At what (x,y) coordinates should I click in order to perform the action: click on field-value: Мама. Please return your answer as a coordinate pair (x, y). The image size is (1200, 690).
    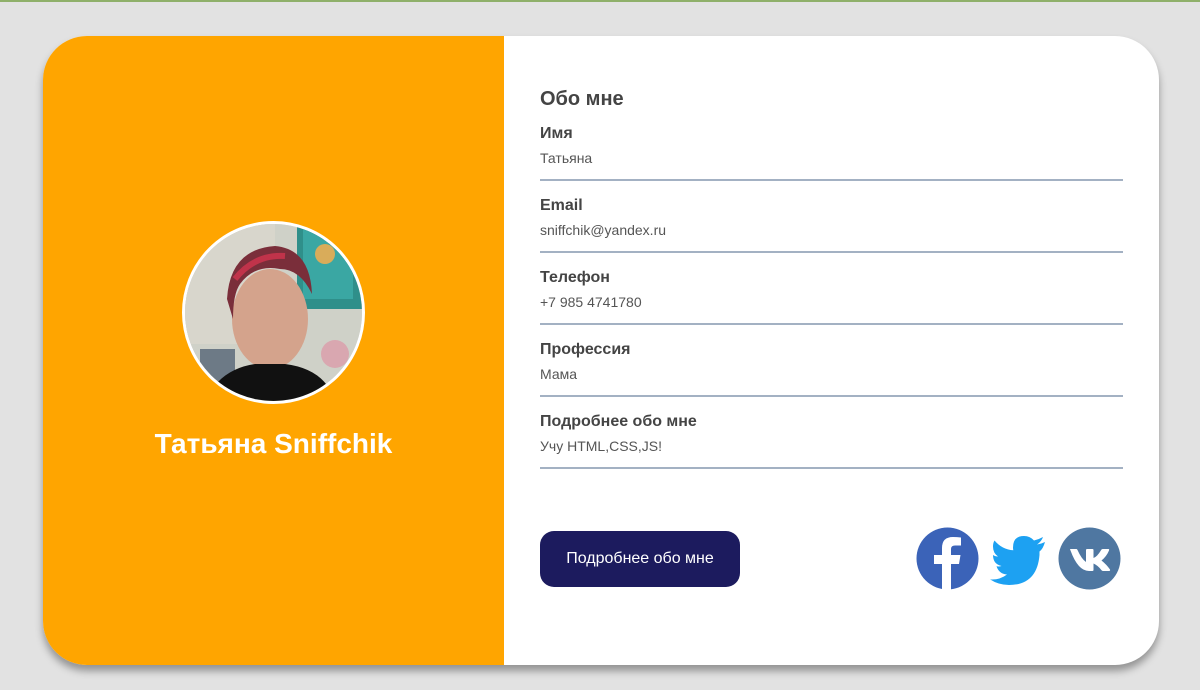
    Looking at the image, I should click on (559, 374).